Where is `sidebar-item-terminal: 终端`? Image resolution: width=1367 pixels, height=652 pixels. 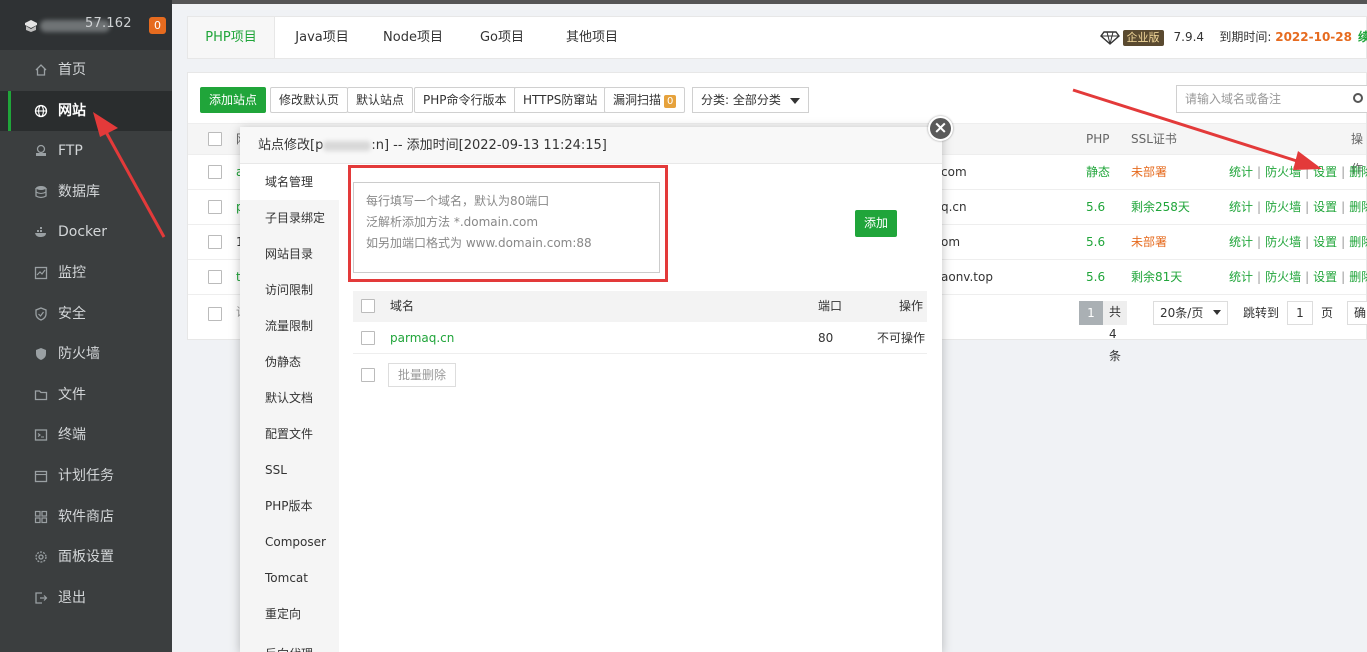 sidebar-item-terminal: 终端 is located at coordinates (86, 435).